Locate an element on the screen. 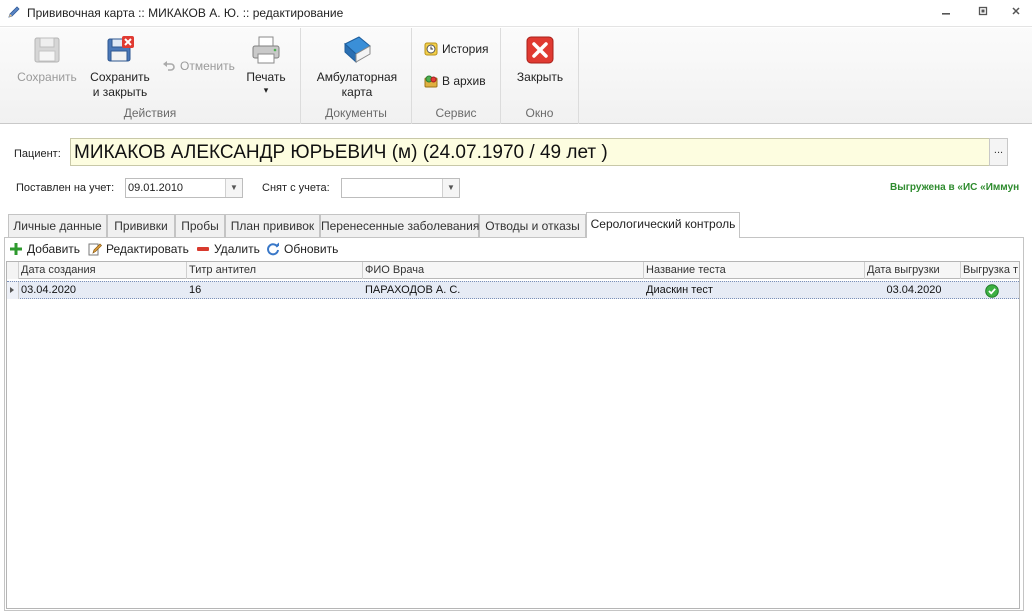 The width and height of the screenshot is (1032, 614). cell-created: 03.04.2020 is located at coordinates (49, 290).